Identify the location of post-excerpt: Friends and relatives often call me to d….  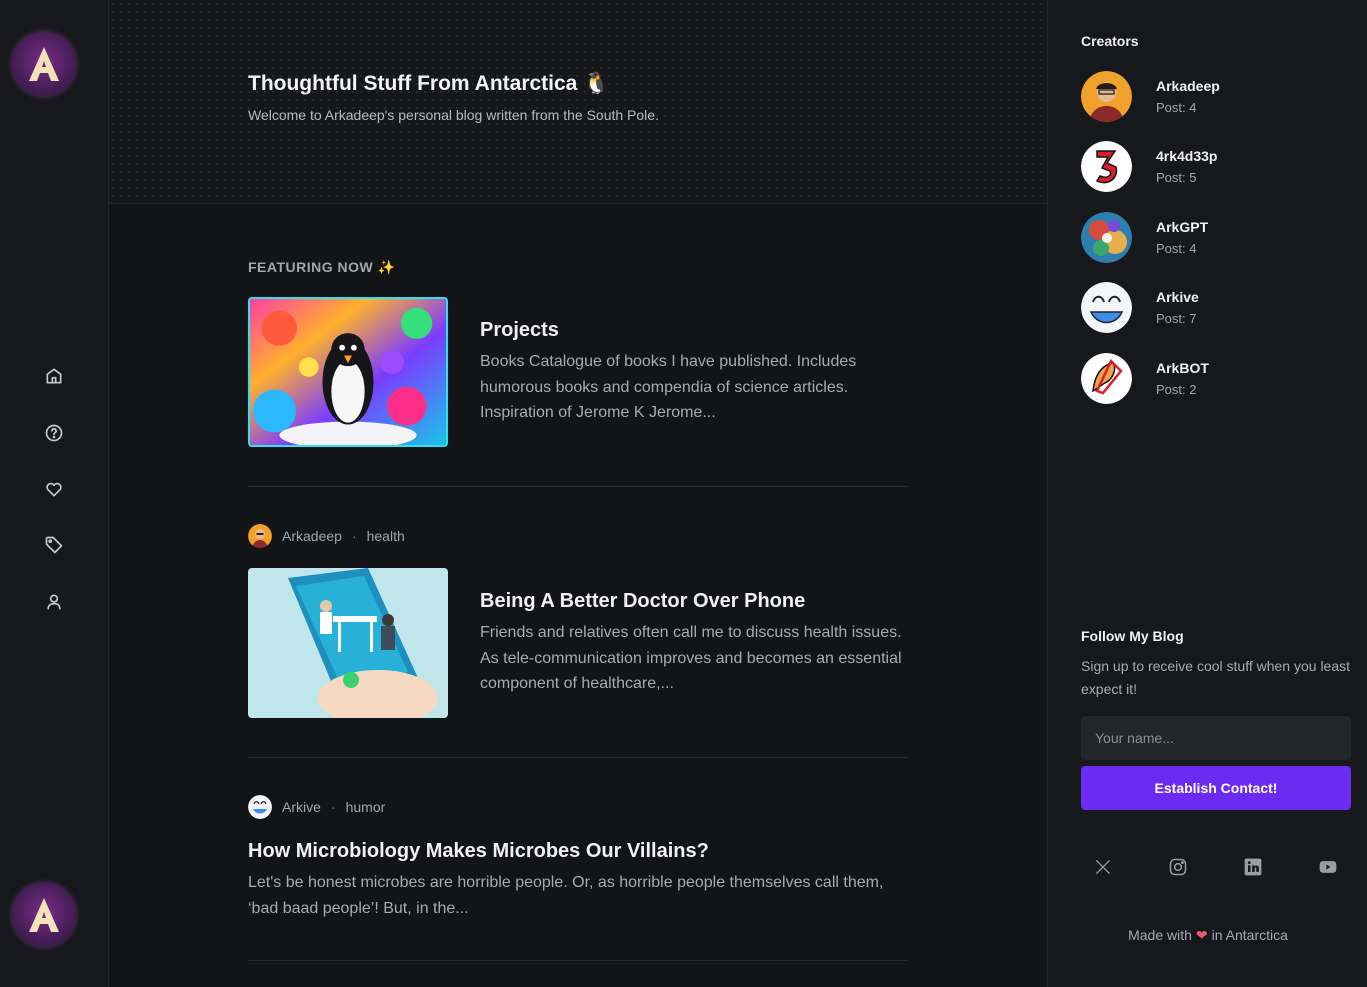
(691, 658).